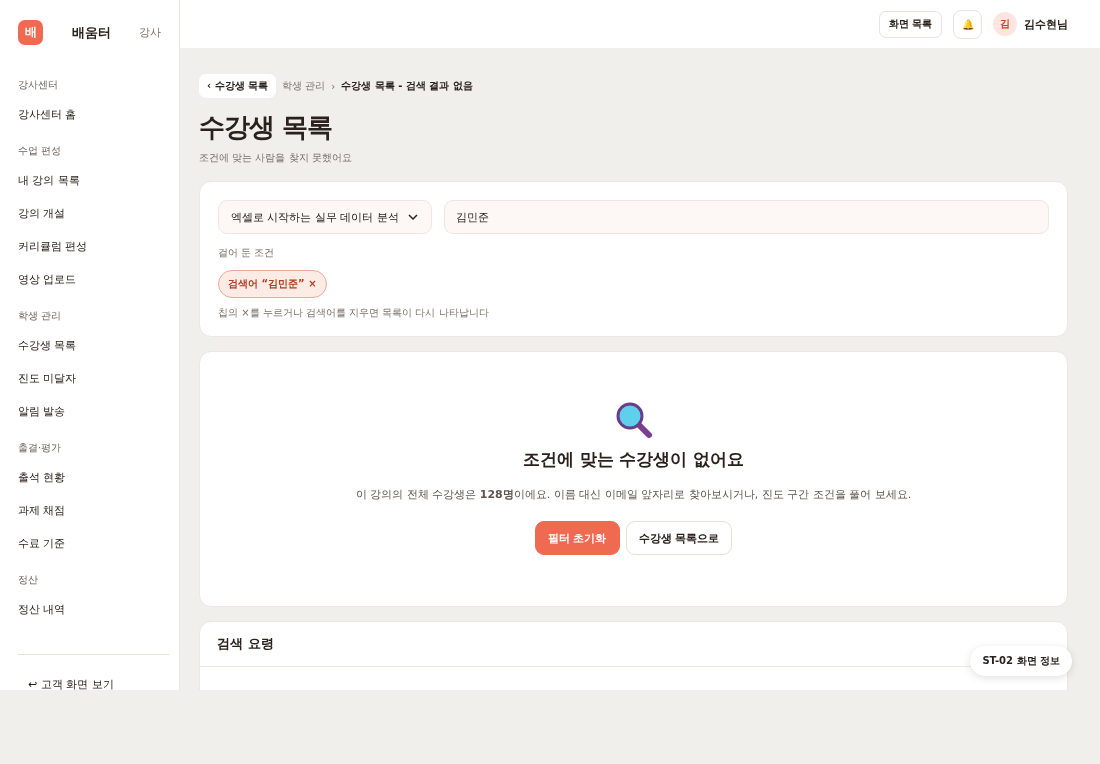  I want to click on filter-chip: 검색어 “김민준” ×, so click(272, 284).